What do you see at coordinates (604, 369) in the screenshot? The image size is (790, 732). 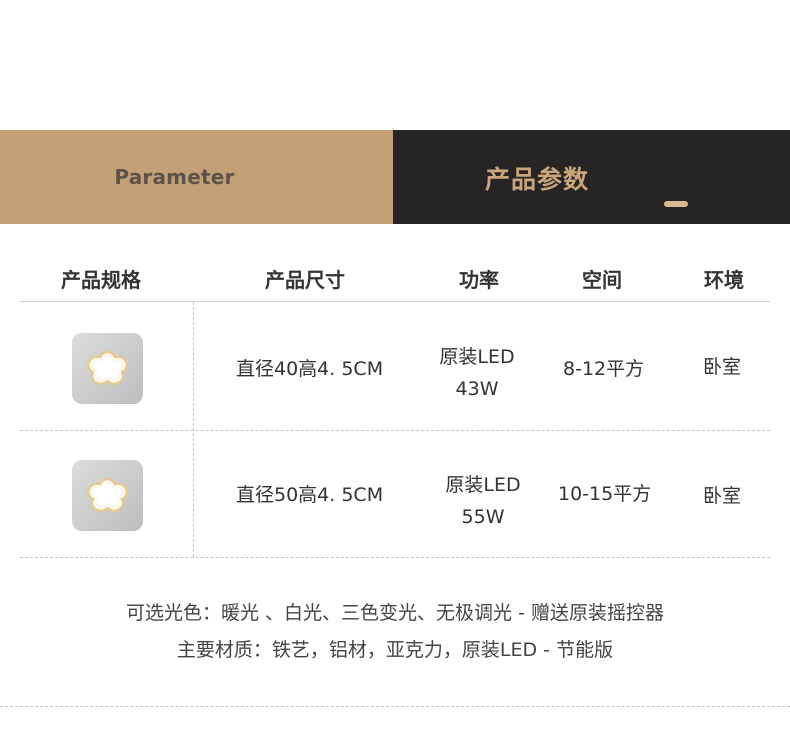 I see `space-cell-1: 8-12平方` at bounding box center [604, 369].